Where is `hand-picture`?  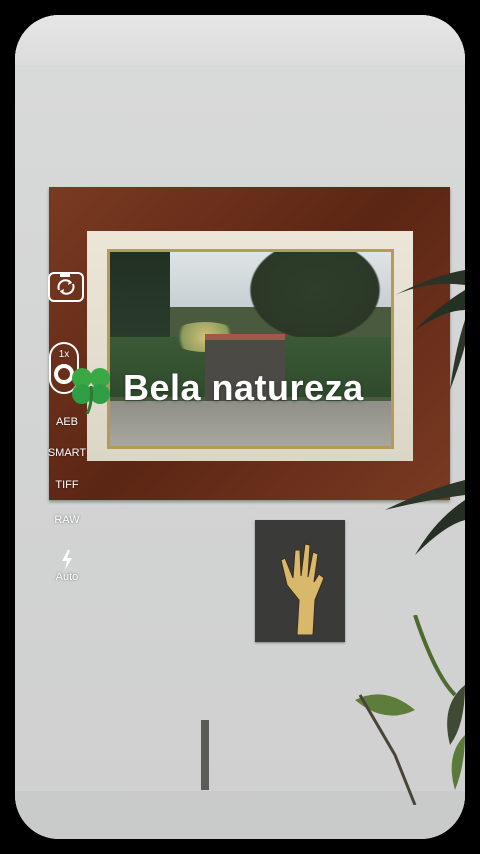
hand-picture is located at coordinates (300, 581).